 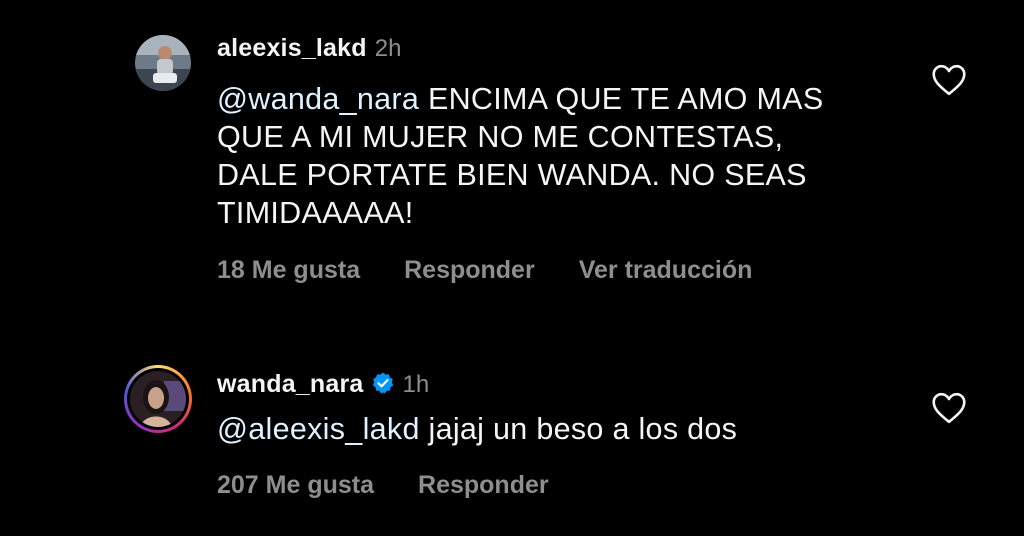 I want to click on avatar-story-ring, so click(x=158, y=399).